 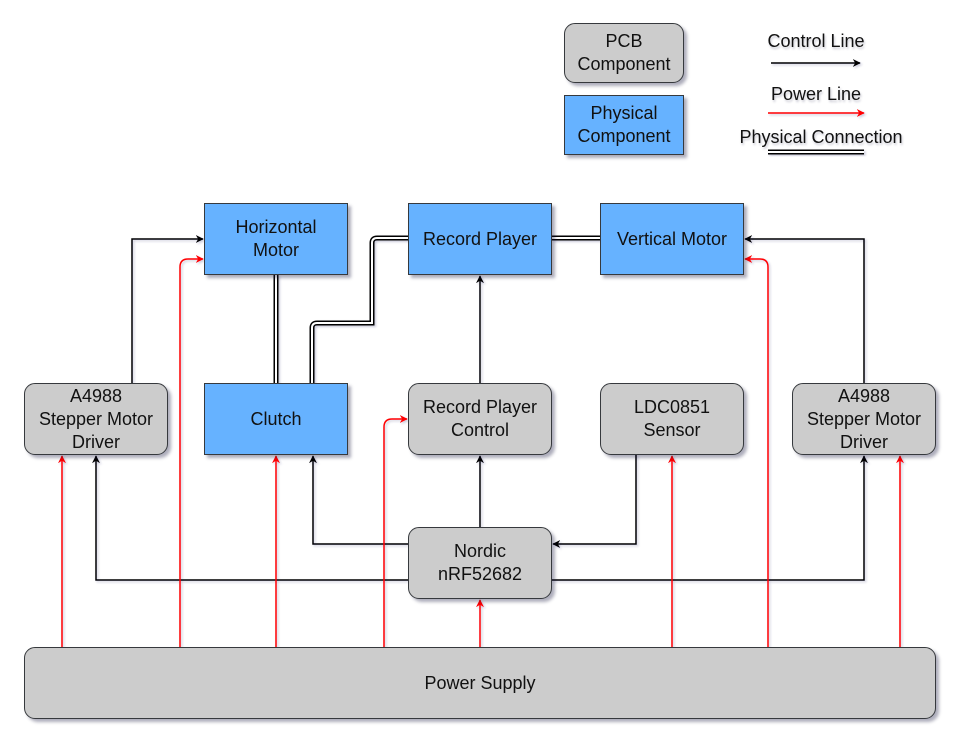 What do you see at coordinates (624, 113) in the screenshot?
I see `legend-physical-line: Physical` at bounding box center [624, 113].